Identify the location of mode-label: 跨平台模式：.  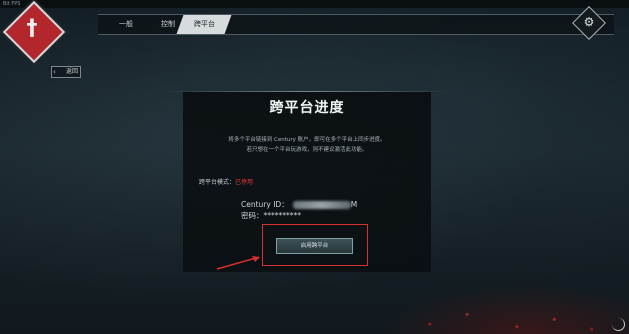
(217, 182).